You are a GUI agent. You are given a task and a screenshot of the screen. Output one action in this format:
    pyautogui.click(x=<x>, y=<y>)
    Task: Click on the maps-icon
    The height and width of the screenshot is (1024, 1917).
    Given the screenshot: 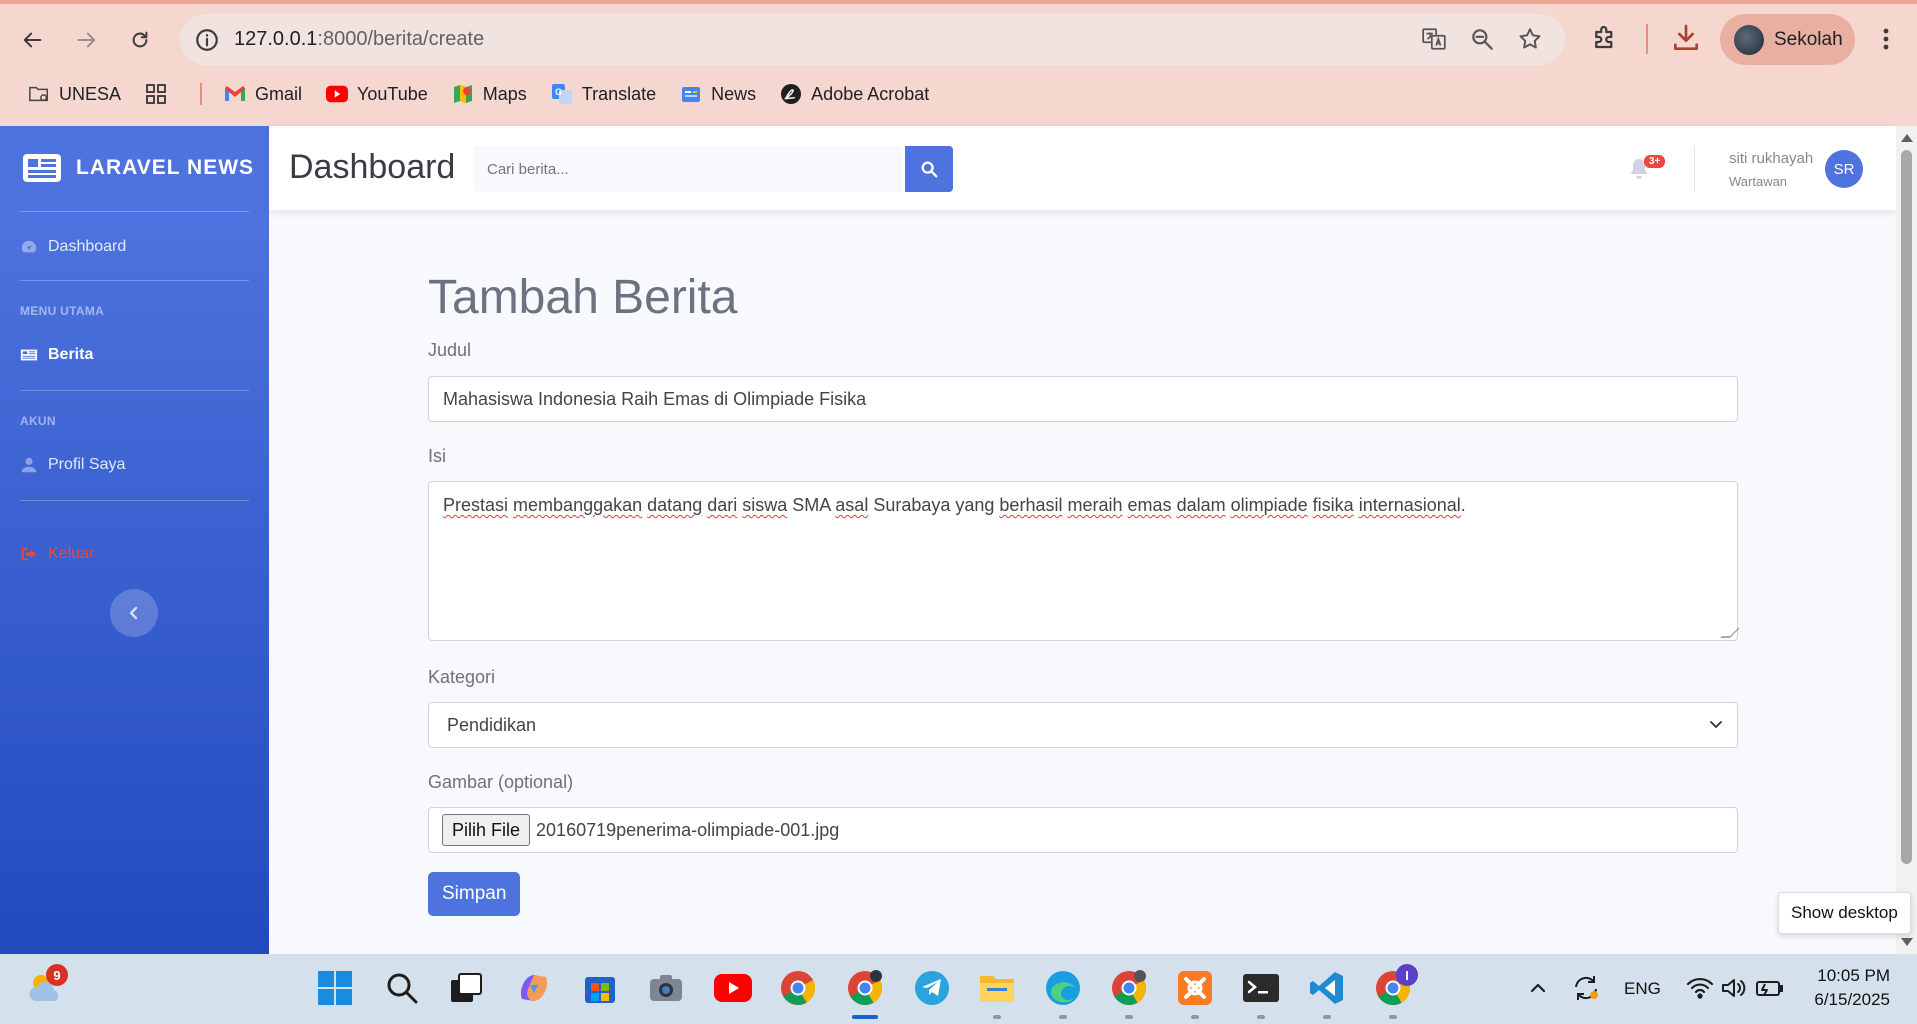 What is the action you would take?
    pyautogui.click(x=463, y=94)
    